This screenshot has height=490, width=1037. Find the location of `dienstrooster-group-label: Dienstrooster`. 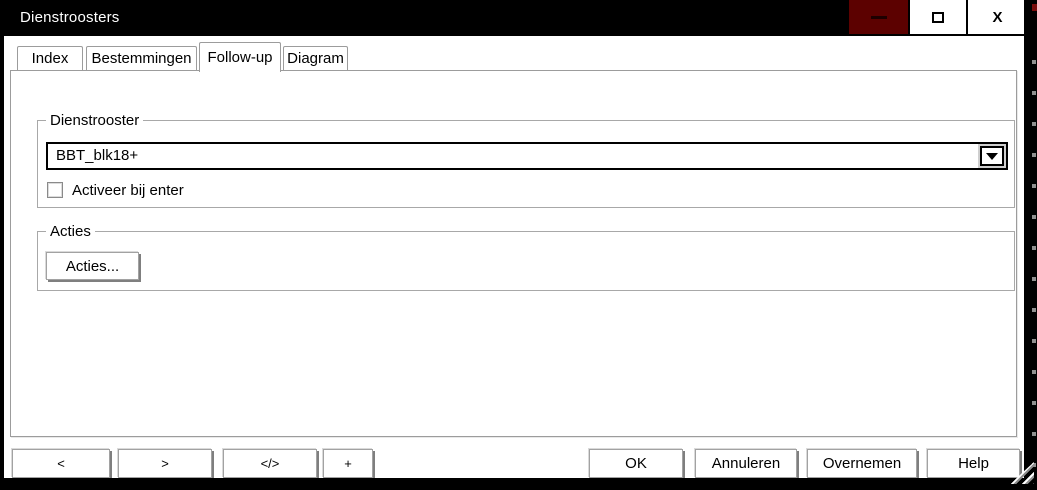

dienstrooster-group-label: Dienstrooster is located at coordinates (95, 120).